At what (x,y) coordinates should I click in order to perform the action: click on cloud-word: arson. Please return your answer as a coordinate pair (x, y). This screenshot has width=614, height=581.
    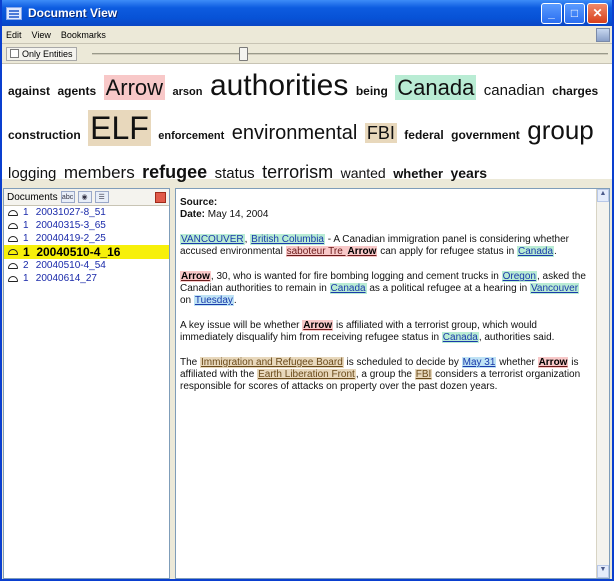
    Looking at the image, I should click on (188, 92).